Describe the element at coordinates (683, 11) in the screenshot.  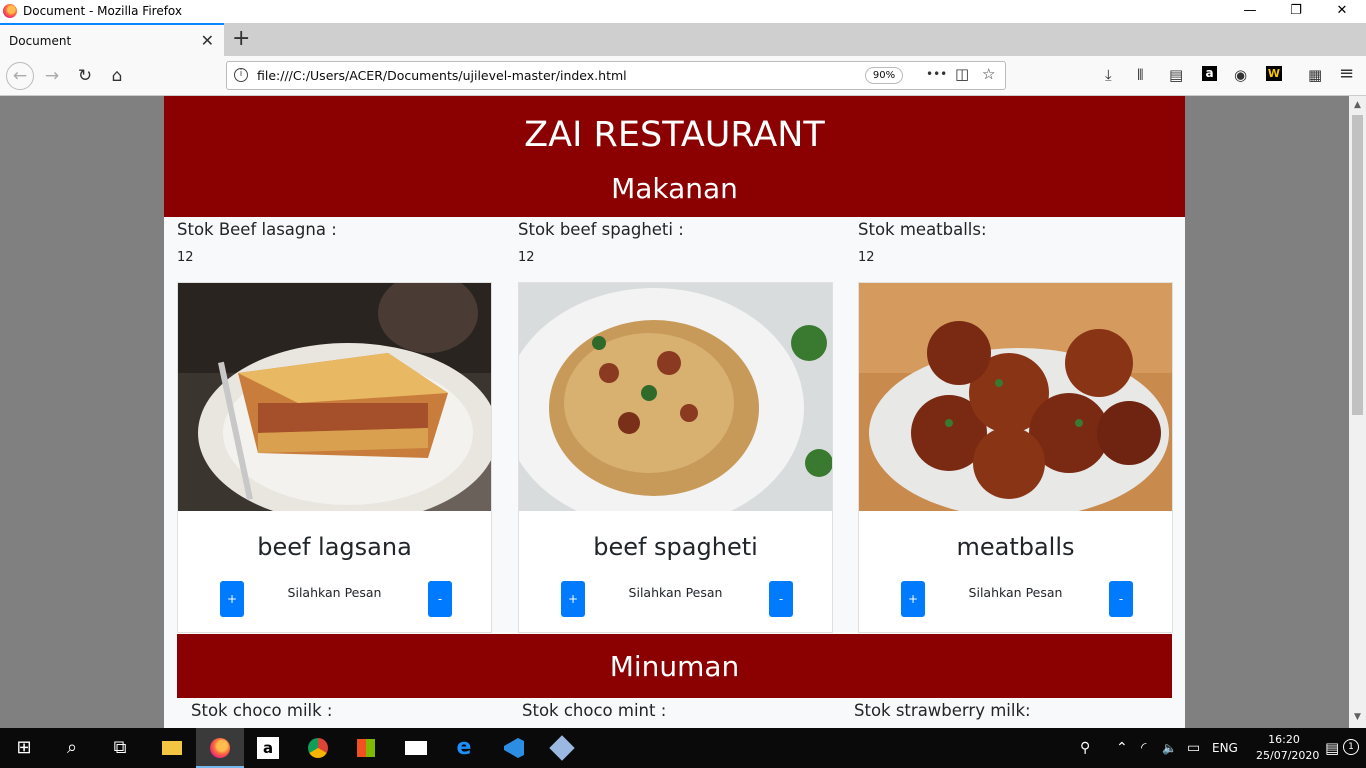
I see `window-title-bar: Document - Mozilla Firefox — ❐ ✕` at that location.